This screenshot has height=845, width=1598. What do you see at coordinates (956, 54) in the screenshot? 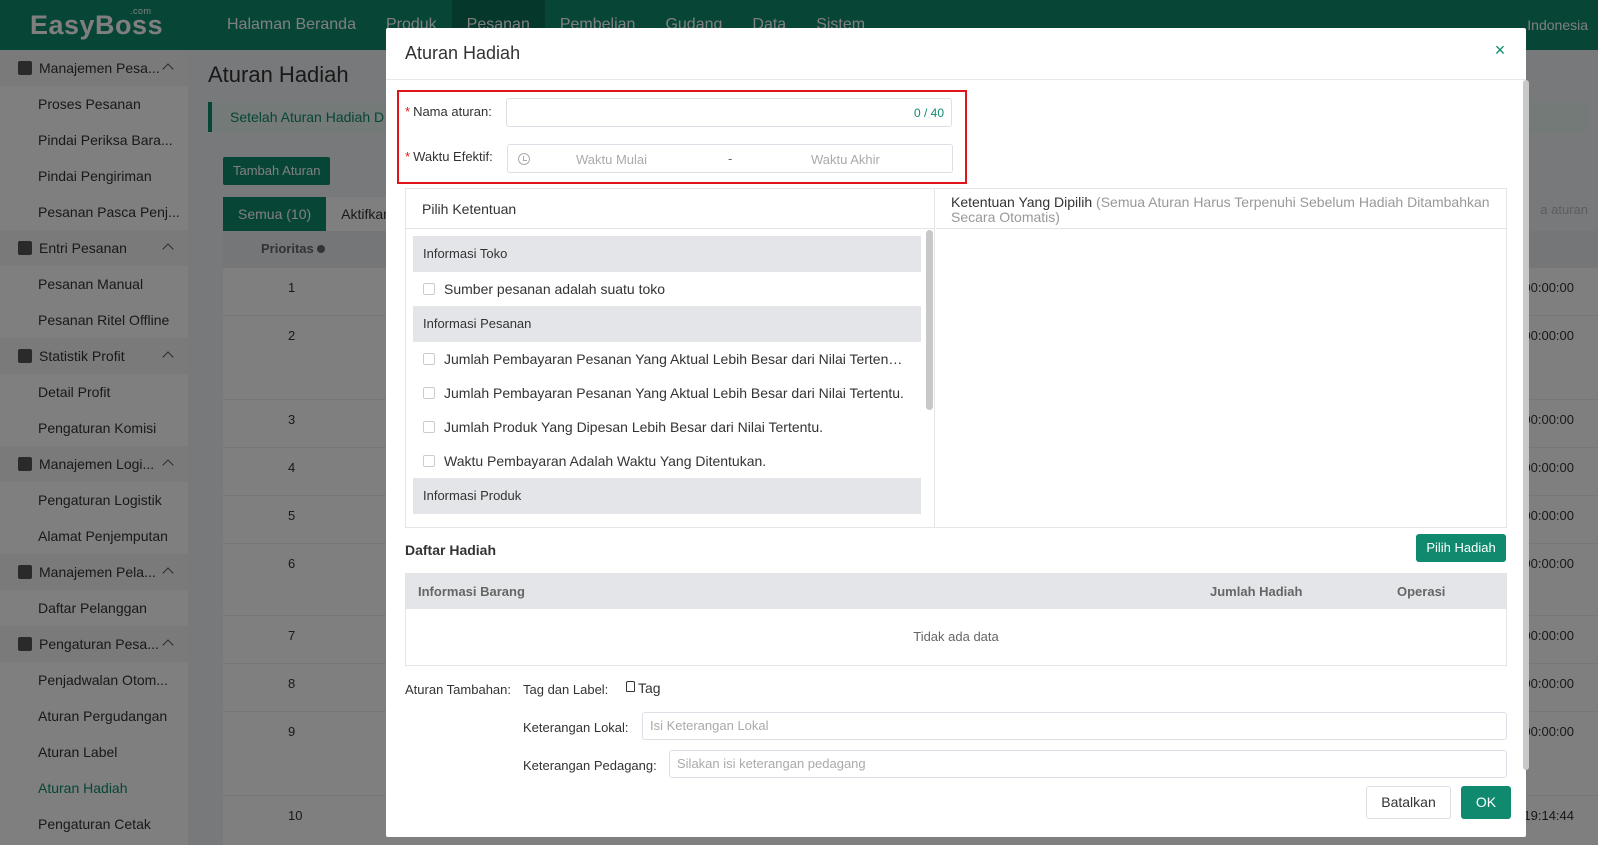
I see `dialog-header: Aturan Hadiah ×` at bounding box center [956, 54].